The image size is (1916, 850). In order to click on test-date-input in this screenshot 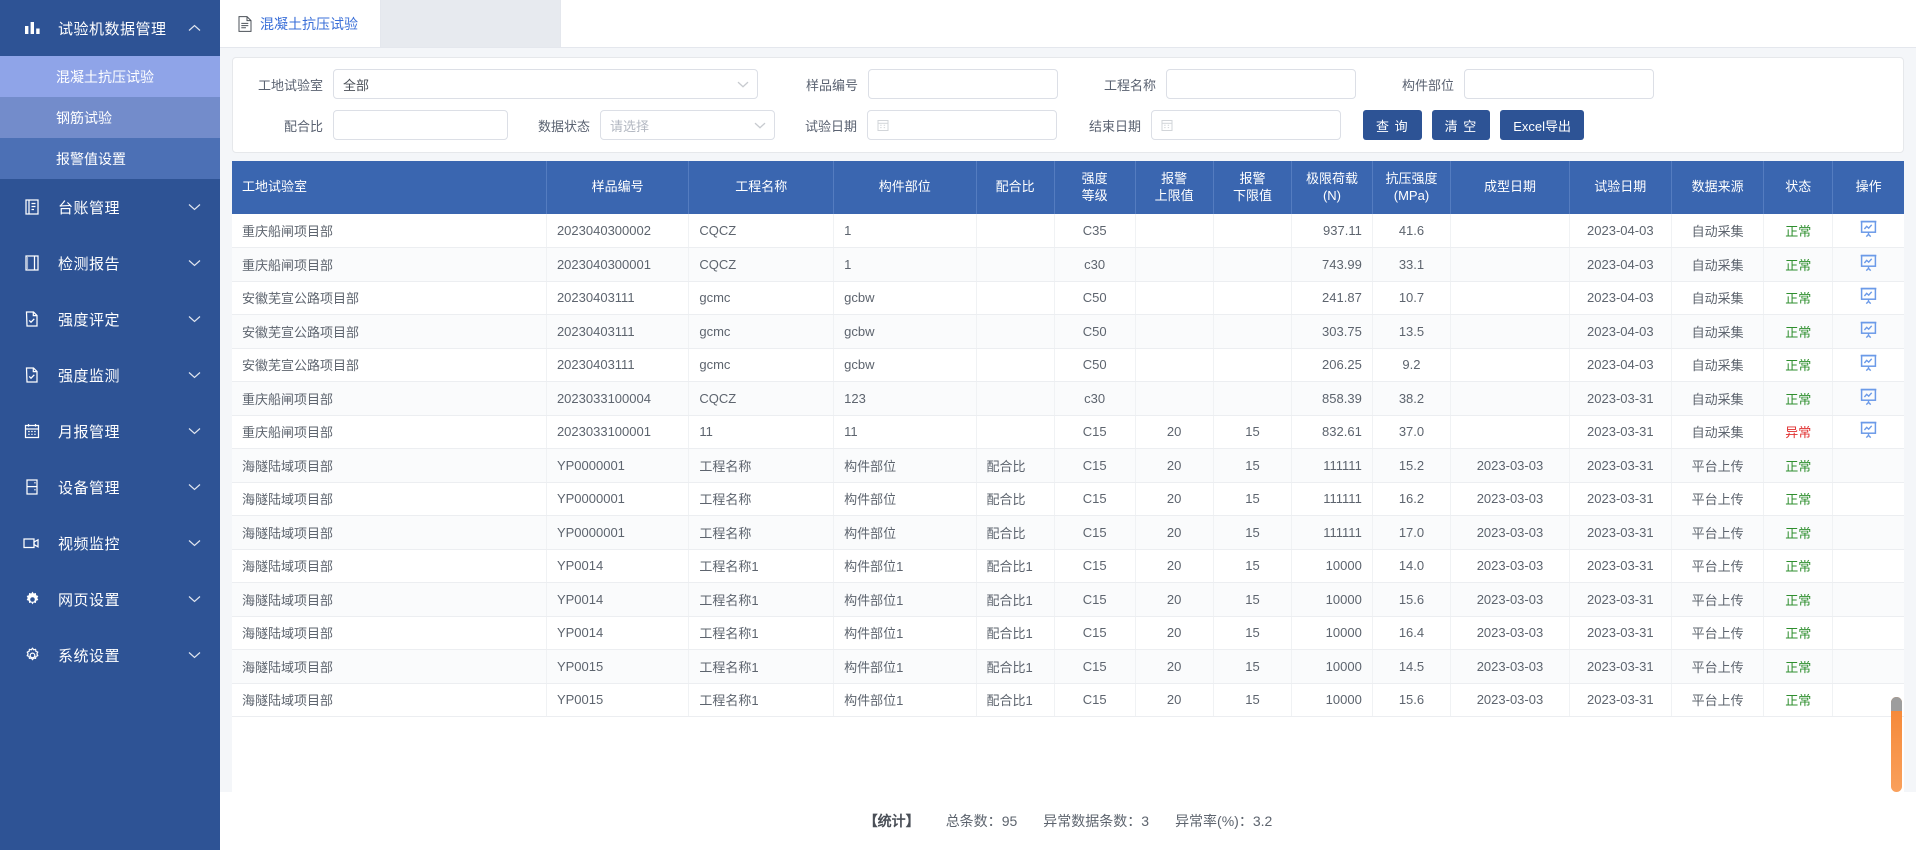, I will do `click(962, 125)`.